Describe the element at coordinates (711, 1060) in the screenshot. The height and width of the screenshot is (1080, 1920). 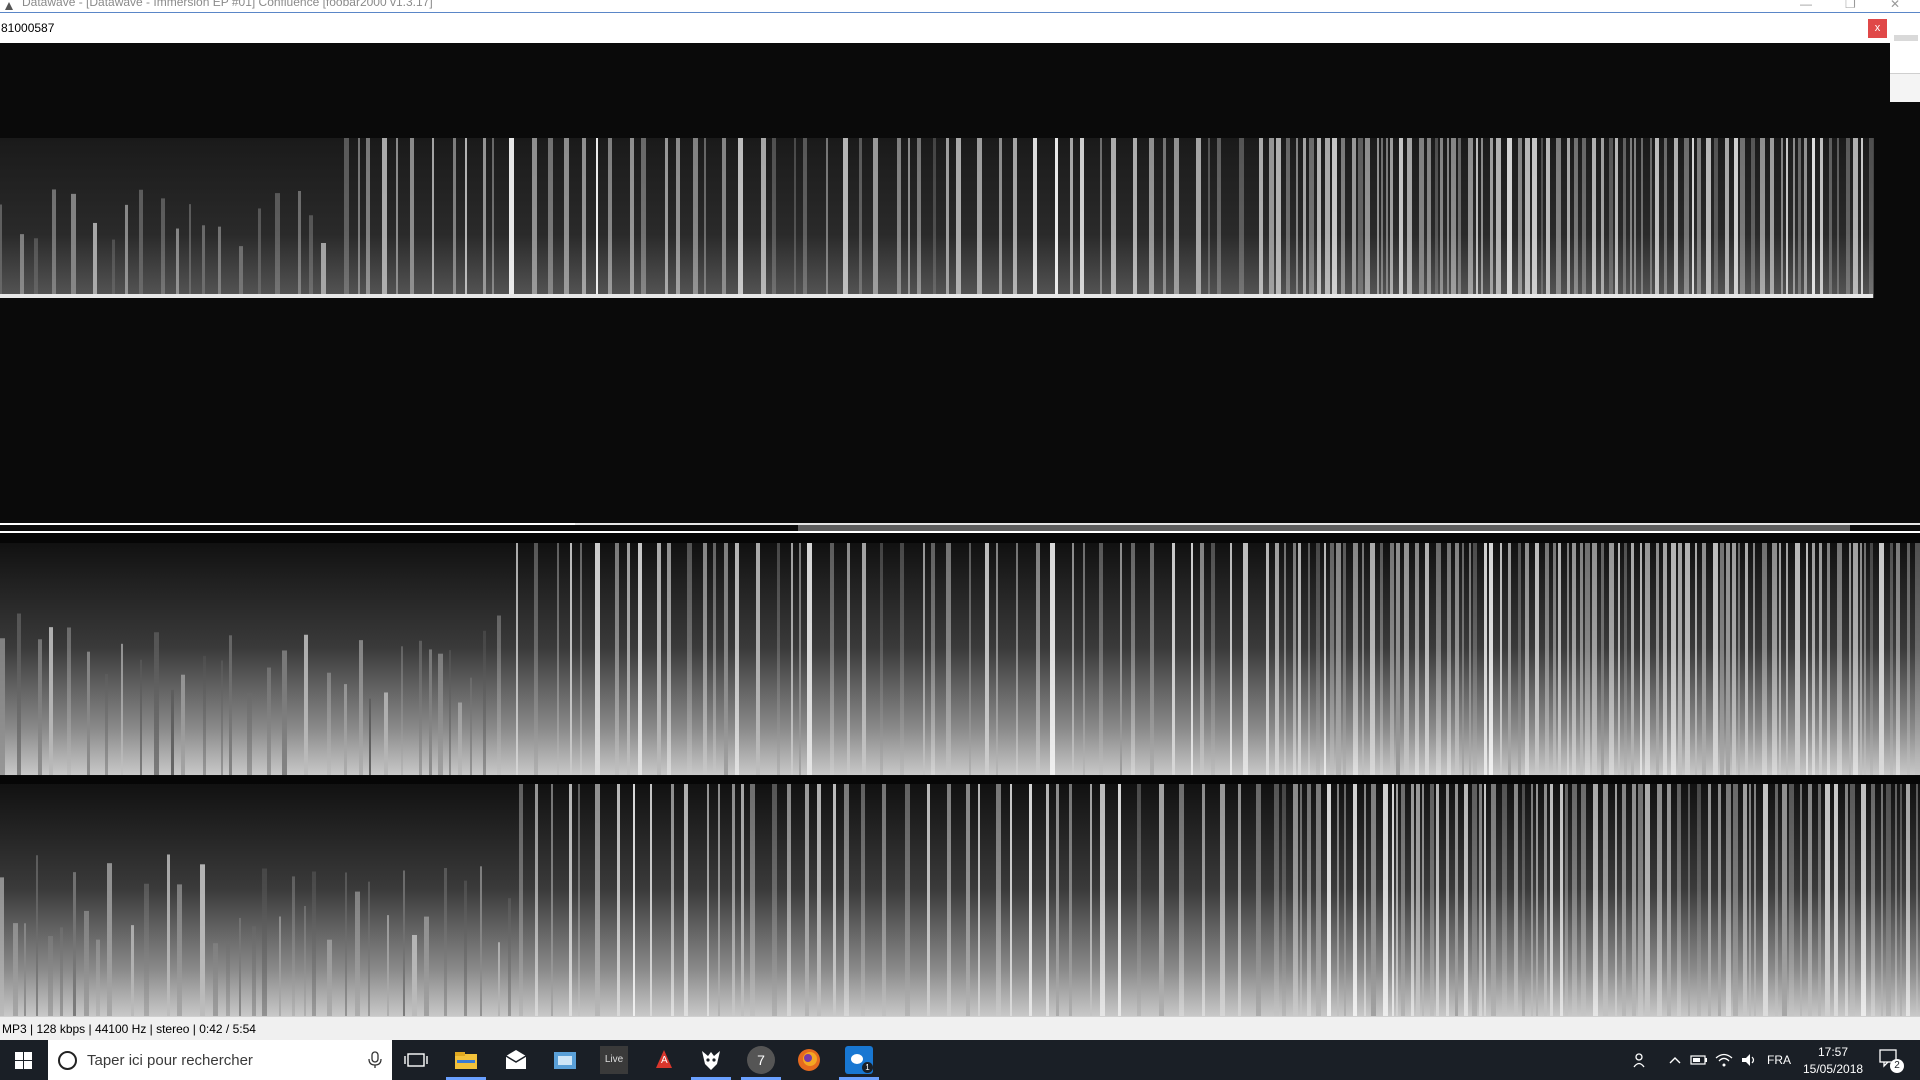
I see `foobar-icon` at that location.